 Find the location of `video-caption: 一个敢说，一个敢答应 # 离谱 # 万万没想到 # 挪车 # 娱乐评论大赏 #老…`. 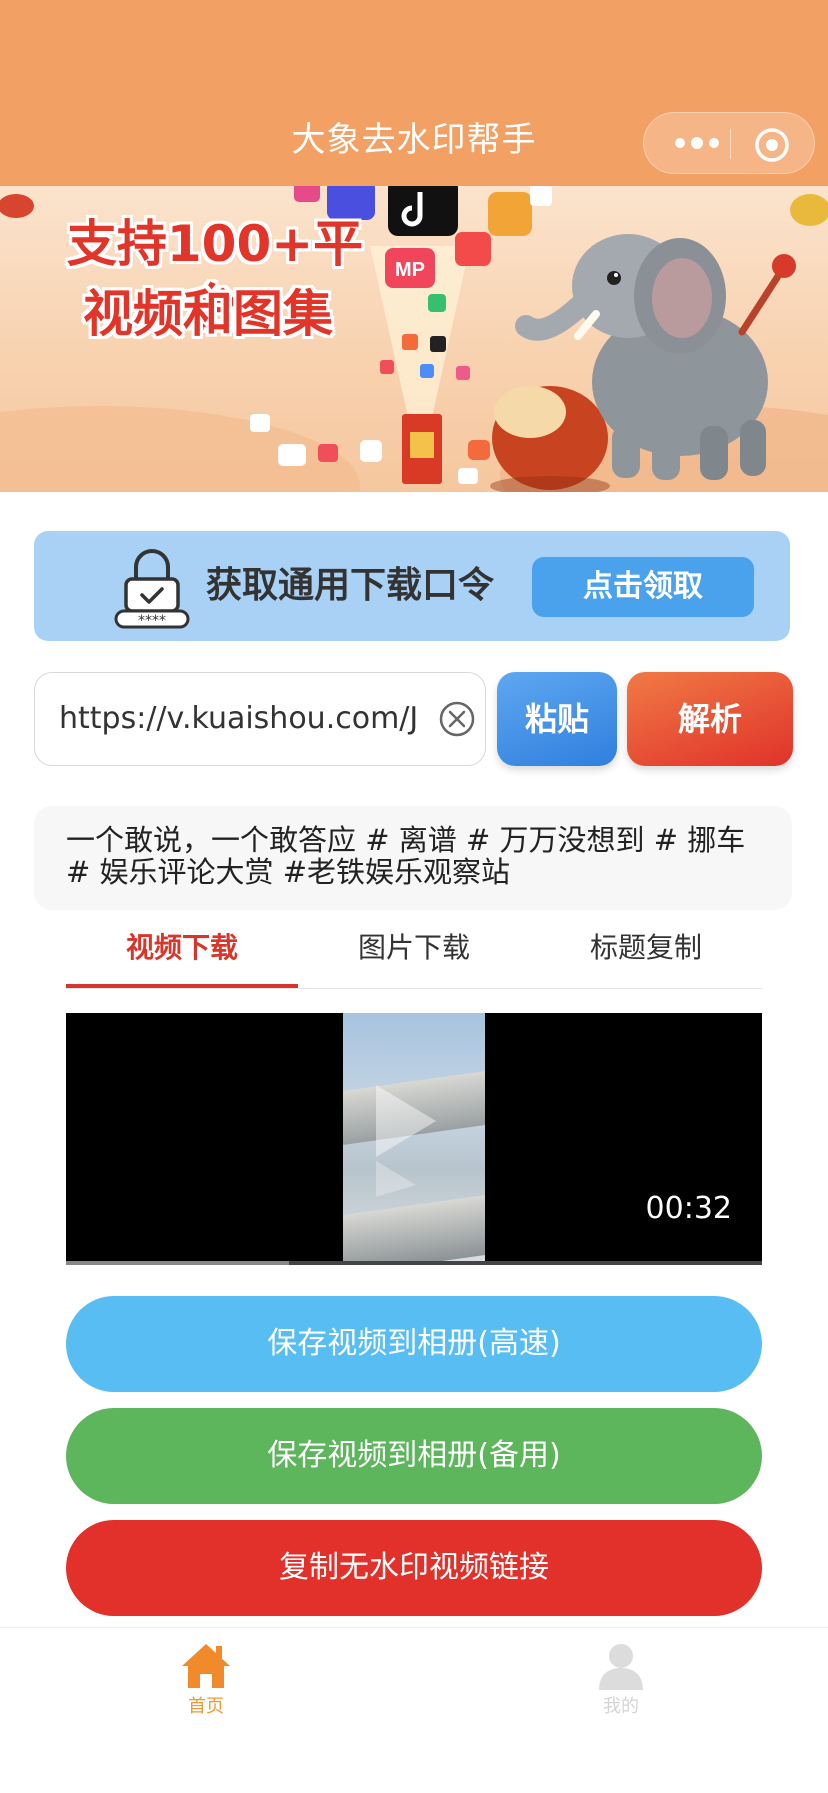

video-caption: 一个敢说，一个敢答应 # 离谱 # 万万没想到 # 挪车 # 娱乐评论大赏 #老… is located at coordinates (406, 856).